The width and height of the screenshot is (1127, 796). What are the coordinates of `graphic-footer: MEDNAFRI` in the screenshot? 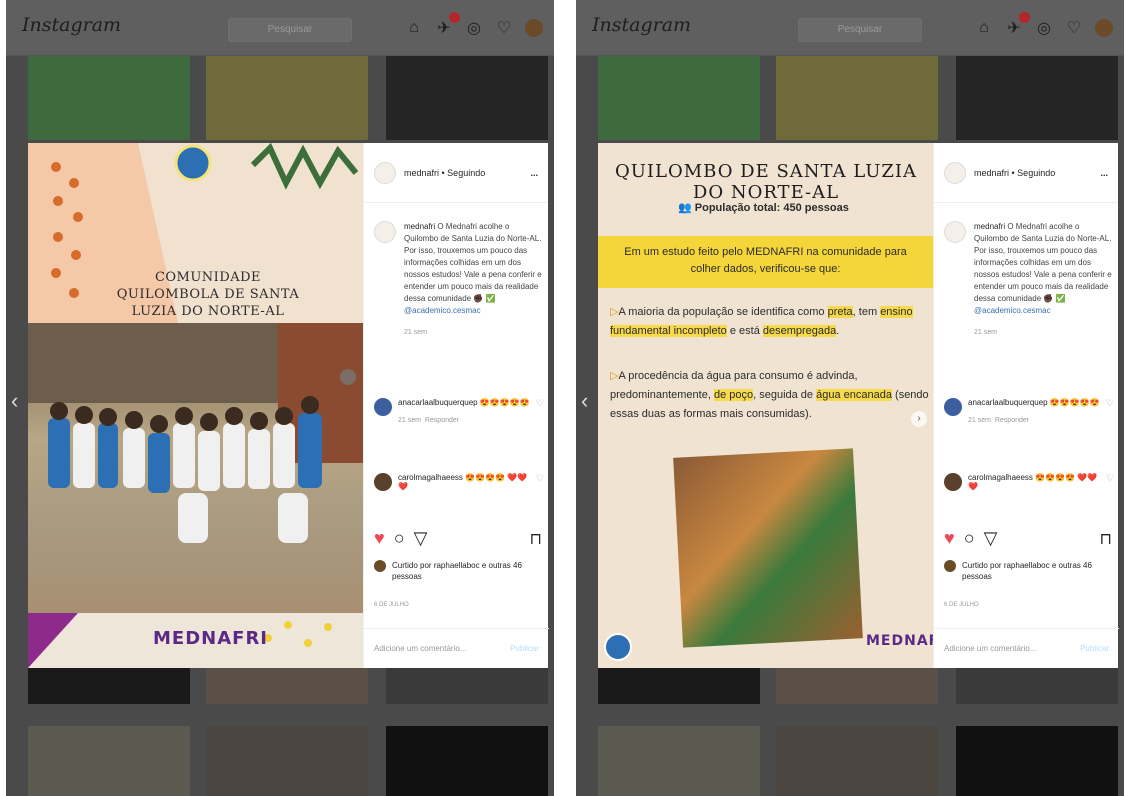 It's located at (195, 640).